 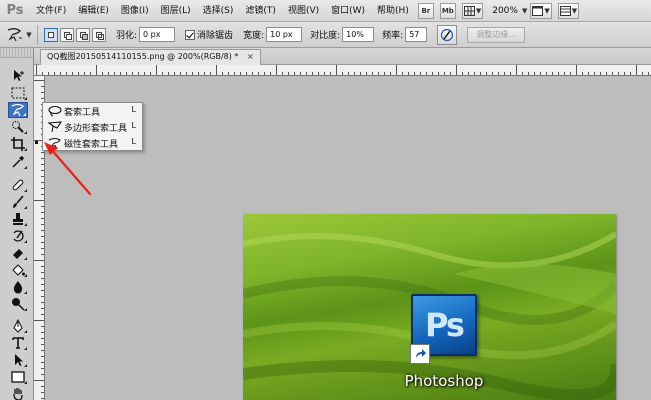 I want to click on chevron-down-icon: ▼, so click(x=524, y=11).